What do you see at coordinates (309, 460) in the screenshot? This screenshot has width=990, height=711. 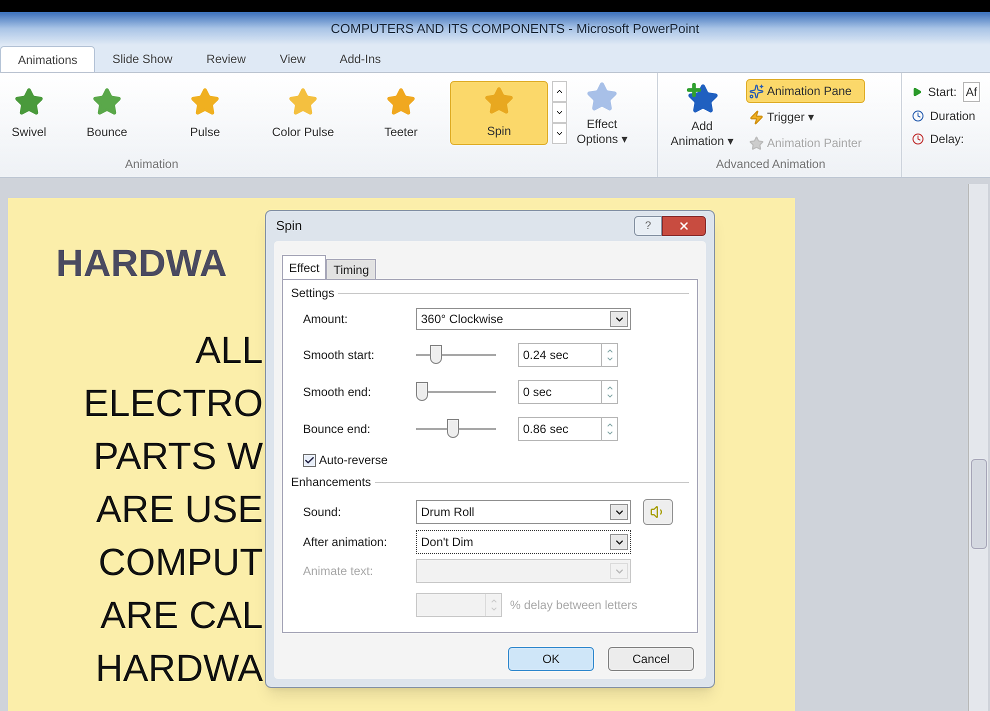 I see `checkbox` at bounding box center [309, 460].